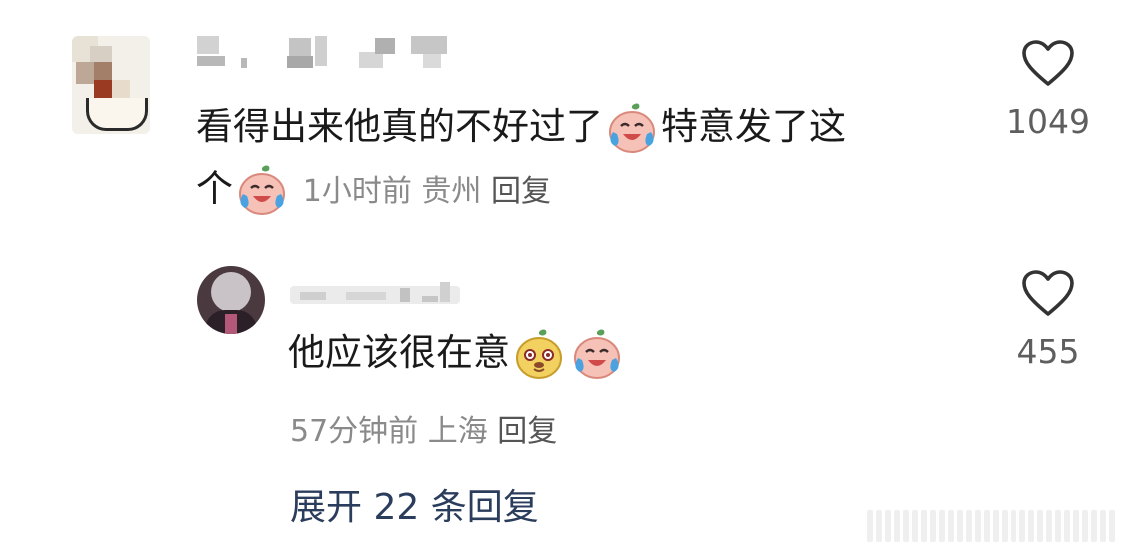 This screenshot has width=1125, height=555. I want to click on comment-meta: 1小时前 贵州 回复, so click(427, 191).